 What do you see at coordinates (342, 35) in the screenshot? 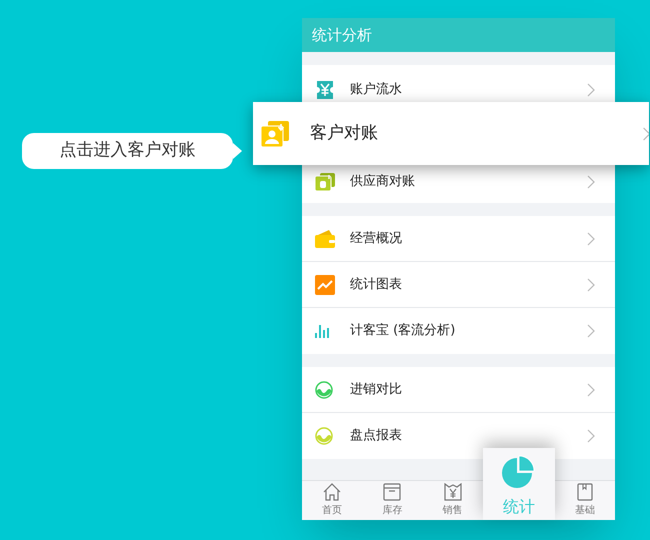
I see `header-title: 统计分析` at bounding box center [342, 35].